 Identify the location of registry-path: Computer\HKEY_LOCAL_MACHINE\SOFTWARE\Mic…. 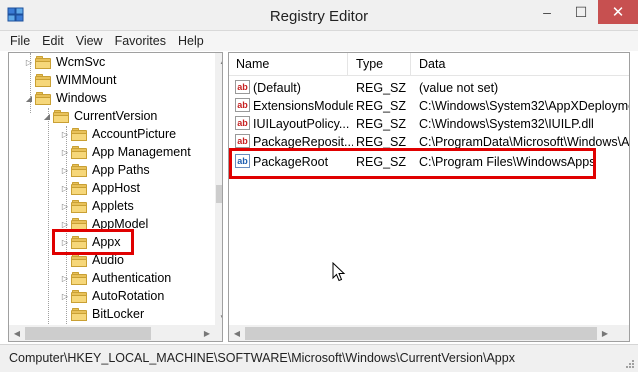
(262, 358).